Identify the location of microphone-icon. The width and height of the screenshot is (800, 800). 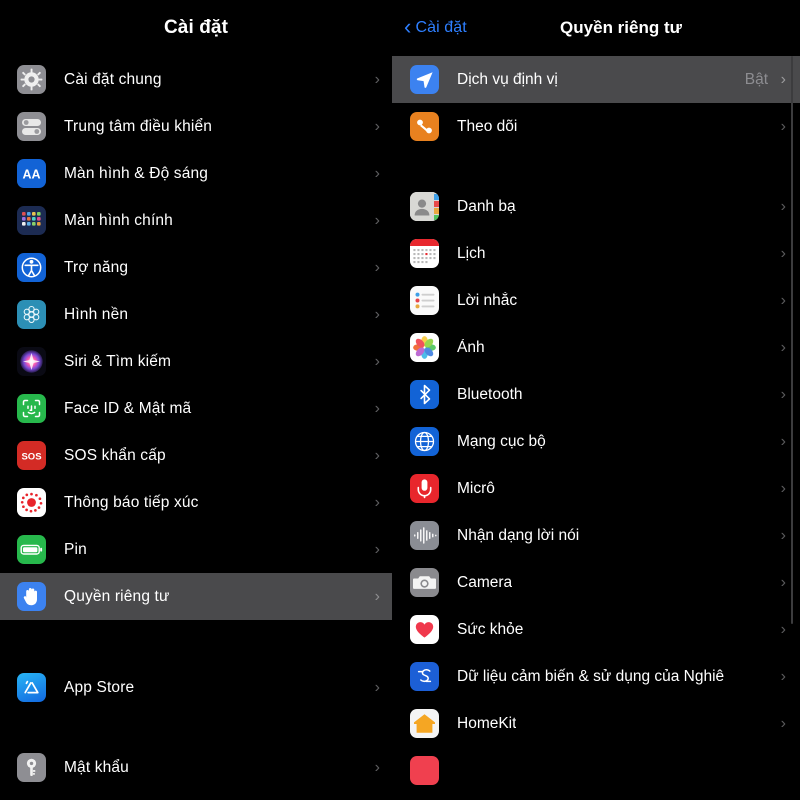
(424, 488).